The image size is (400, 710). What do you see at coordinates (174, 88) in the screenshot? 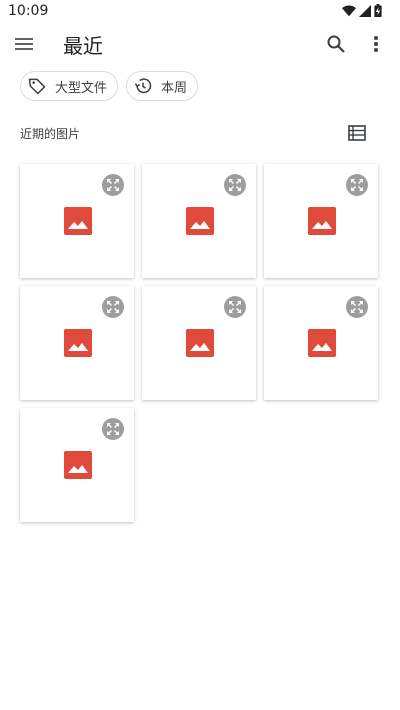
I see `chip-label: 本周` at bounding box center [174, 88].